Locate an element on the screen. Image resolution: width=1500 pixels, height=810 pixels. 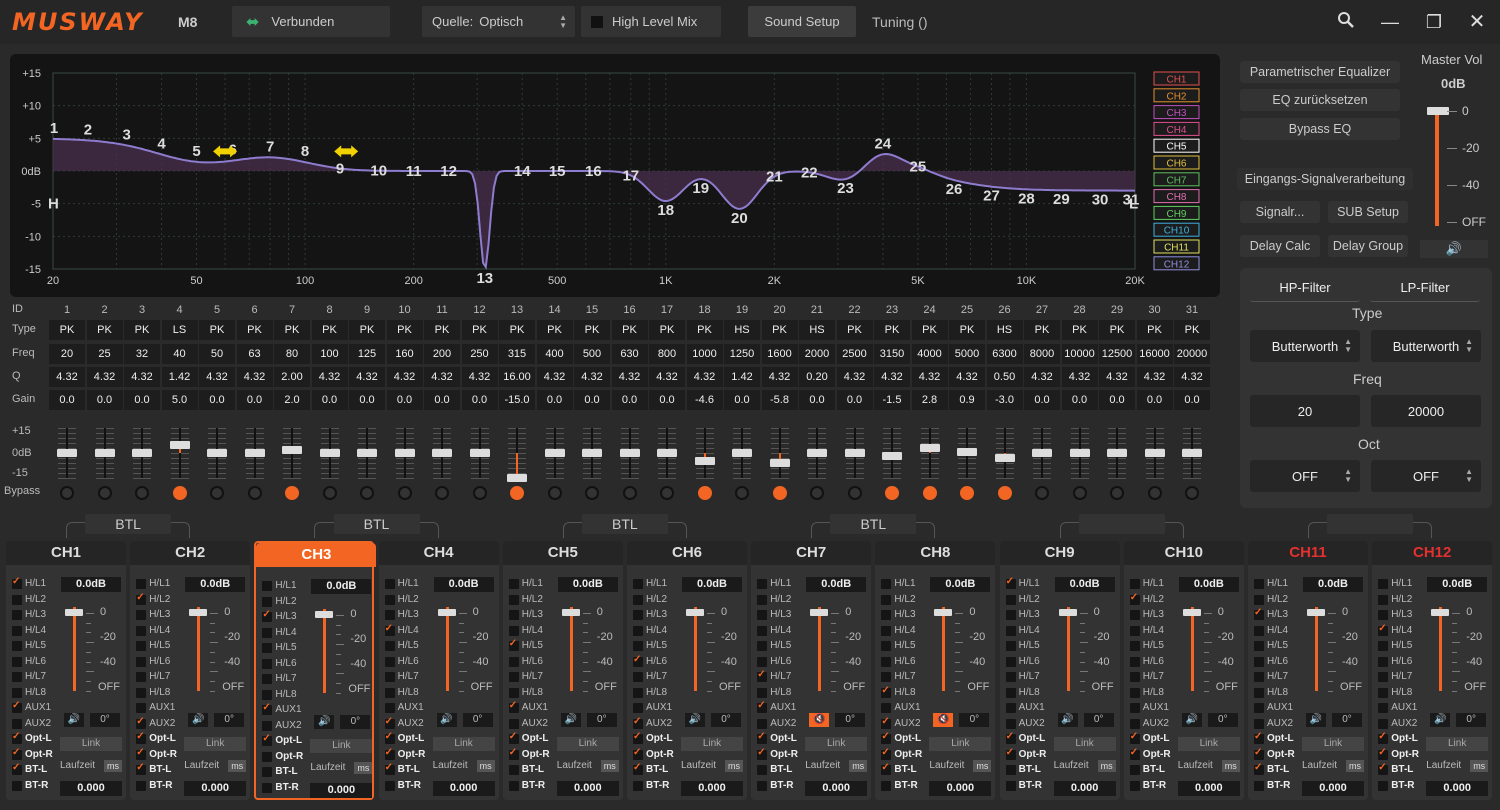
band-number: 25 is located at coordinates (918, 167).